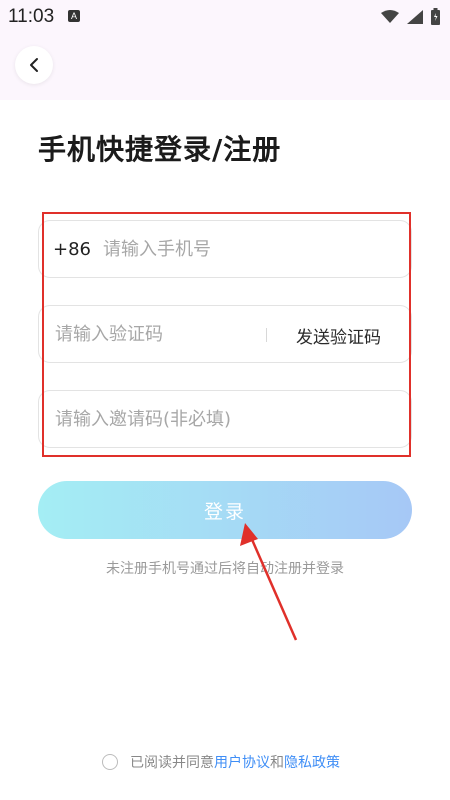  What do you see at coordinates (312, 762) in the screenshot?
I see `privacy-policy-link: 隐私政策` at bounding box center [312, 762].